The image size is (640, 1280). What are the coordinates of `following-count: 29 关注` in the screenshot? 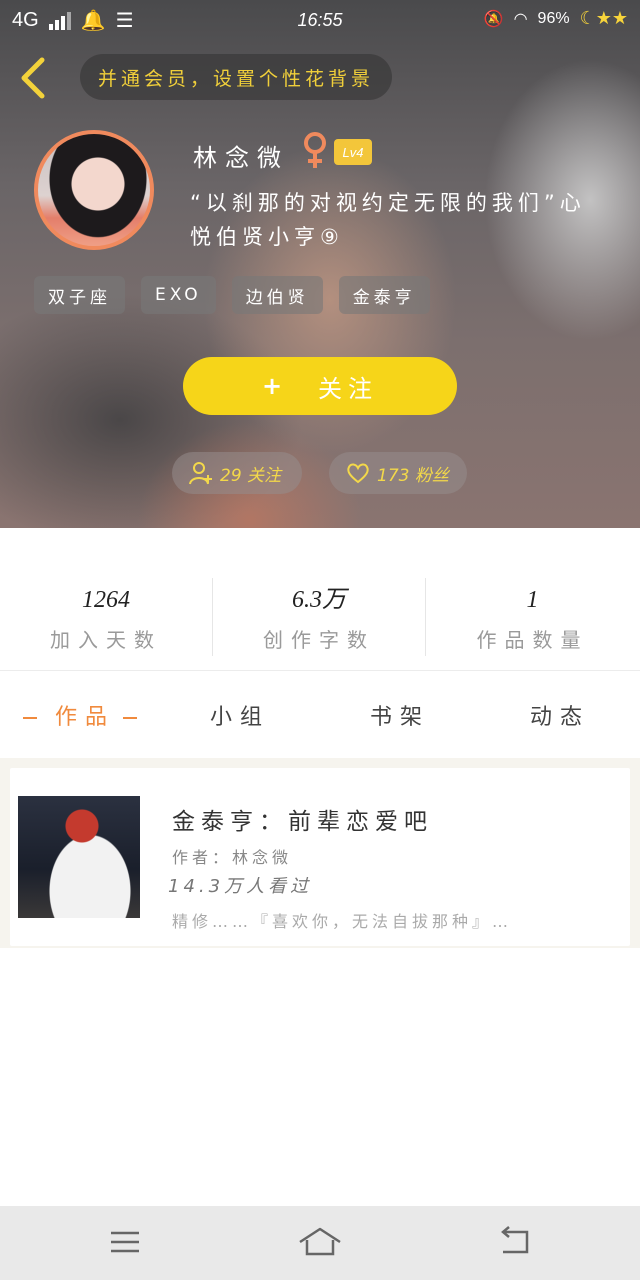 It's located at (251, 475).